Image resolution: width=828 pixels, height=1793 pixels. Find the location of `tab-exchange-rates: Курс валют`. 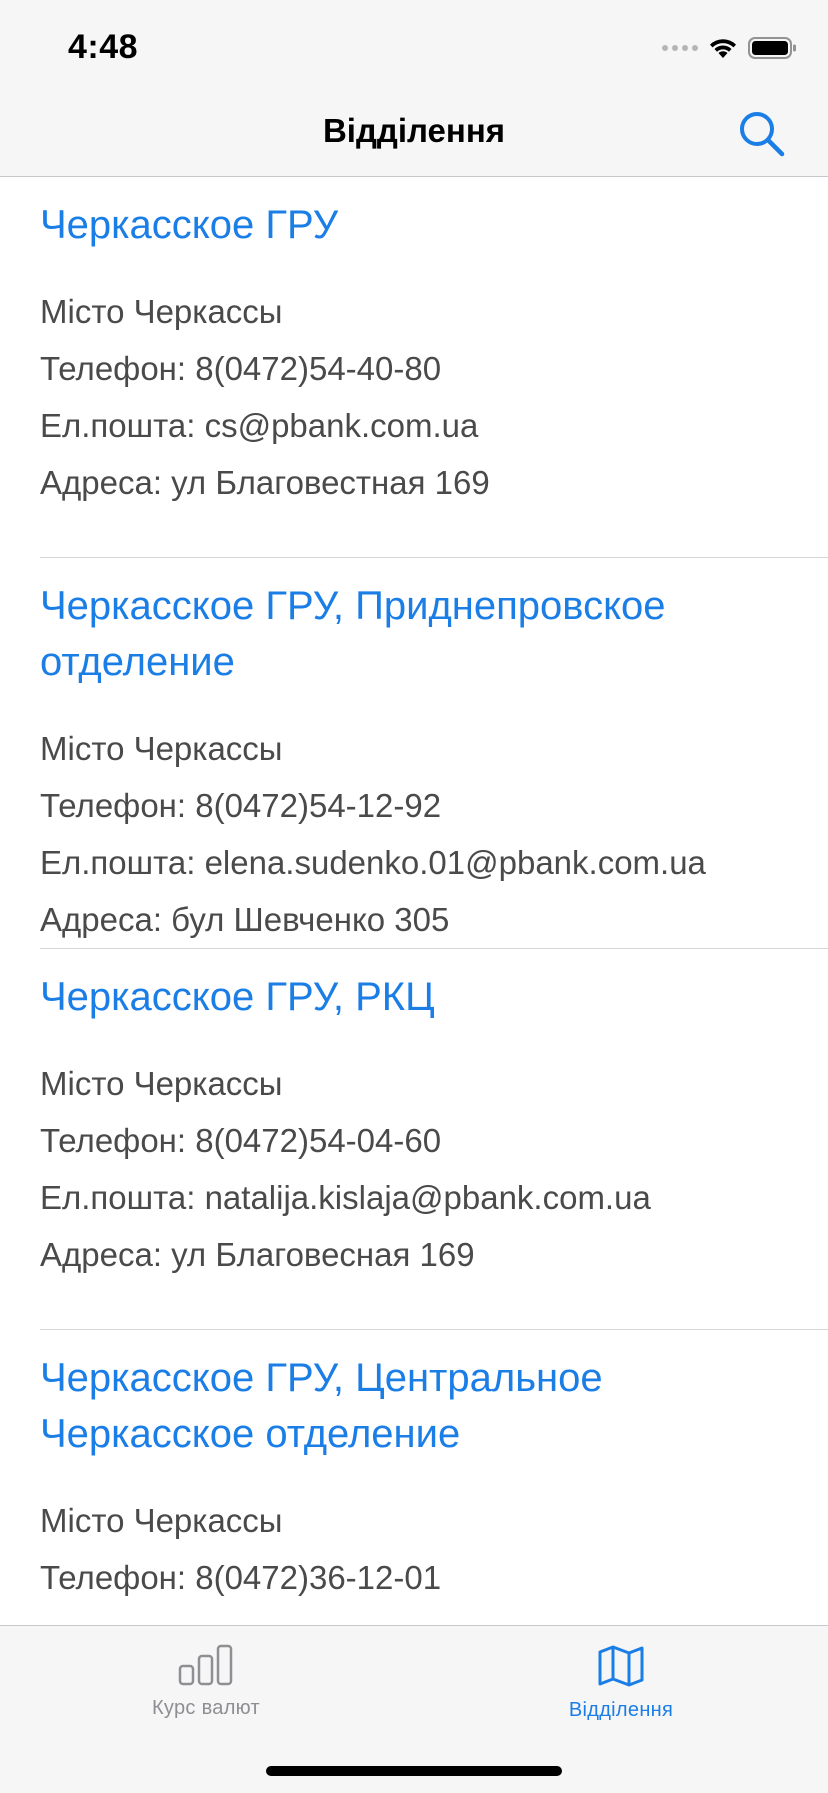

tab-exchange-rates: Курс валют is located at coordinates (206, 1682).